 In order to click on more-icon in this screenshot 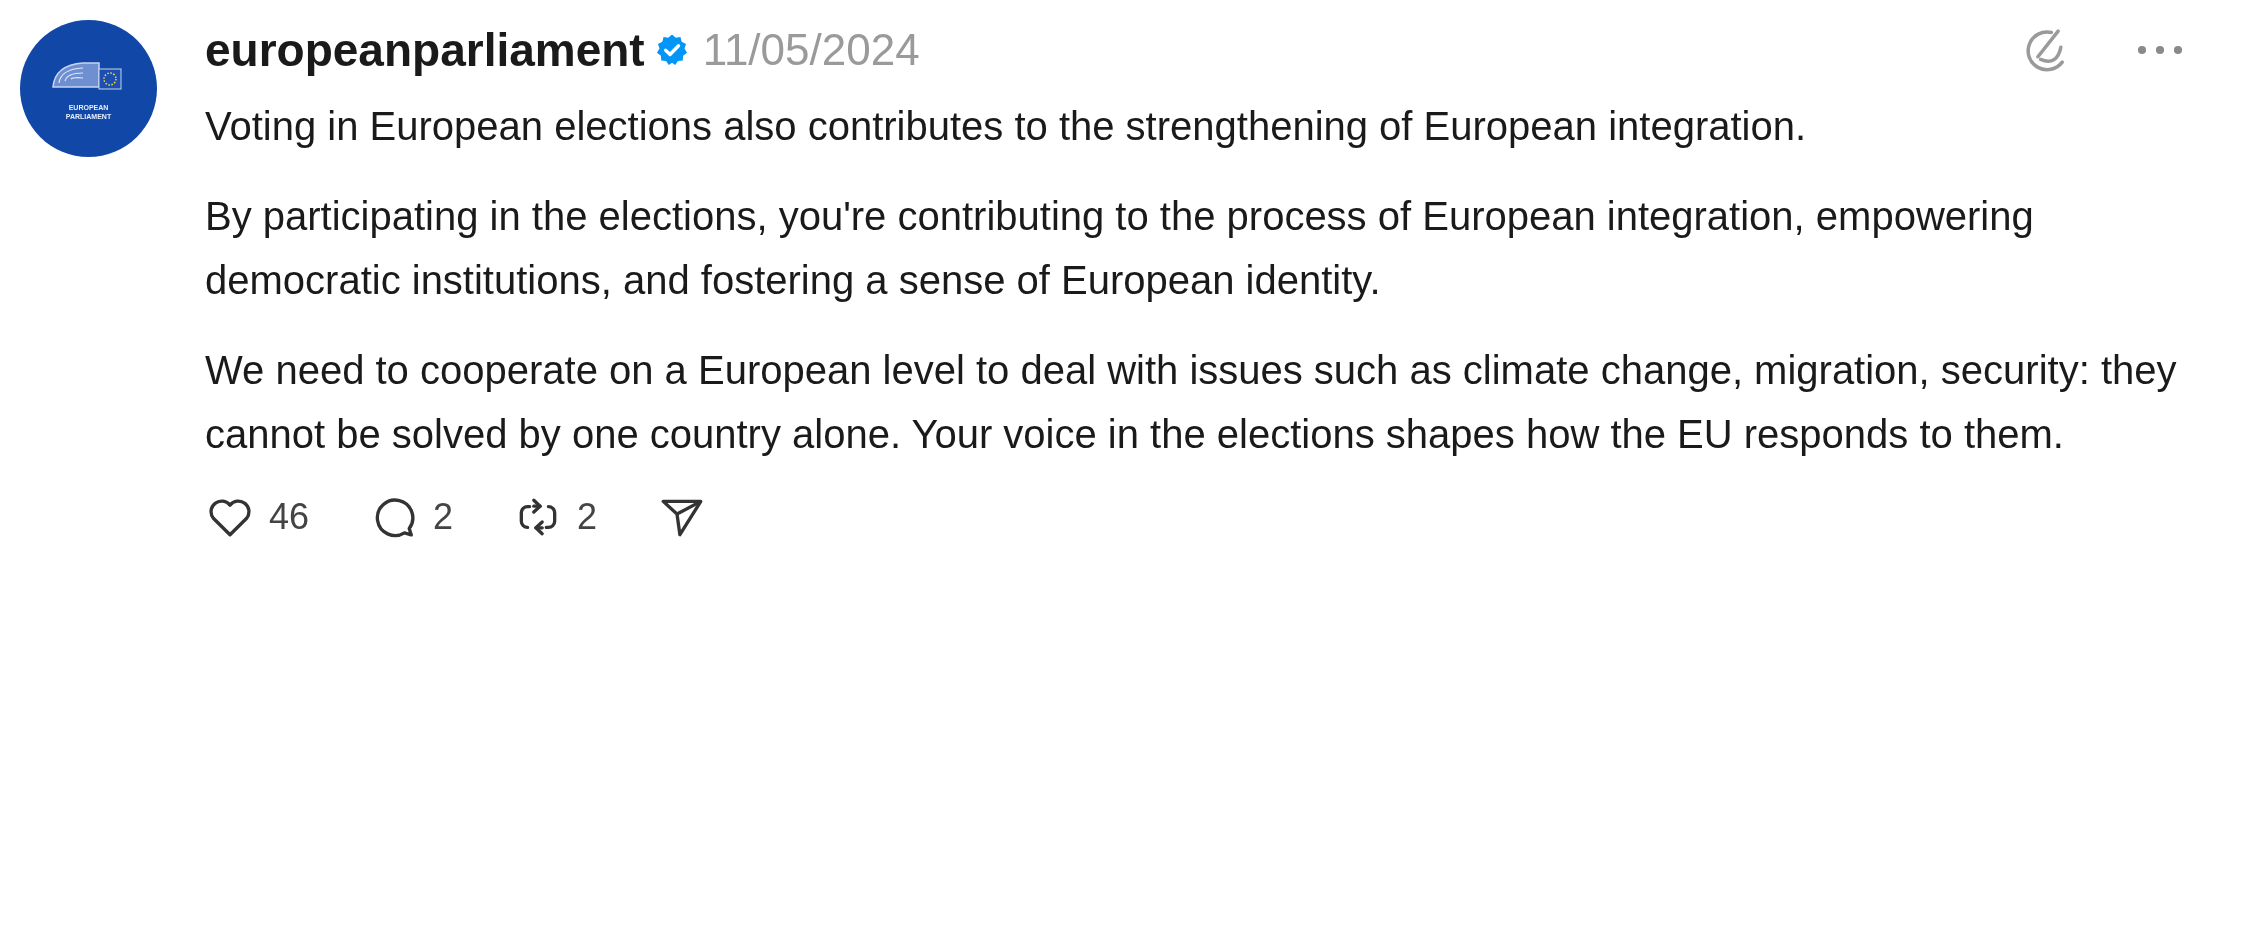, I will do `click(2160, 50)`.